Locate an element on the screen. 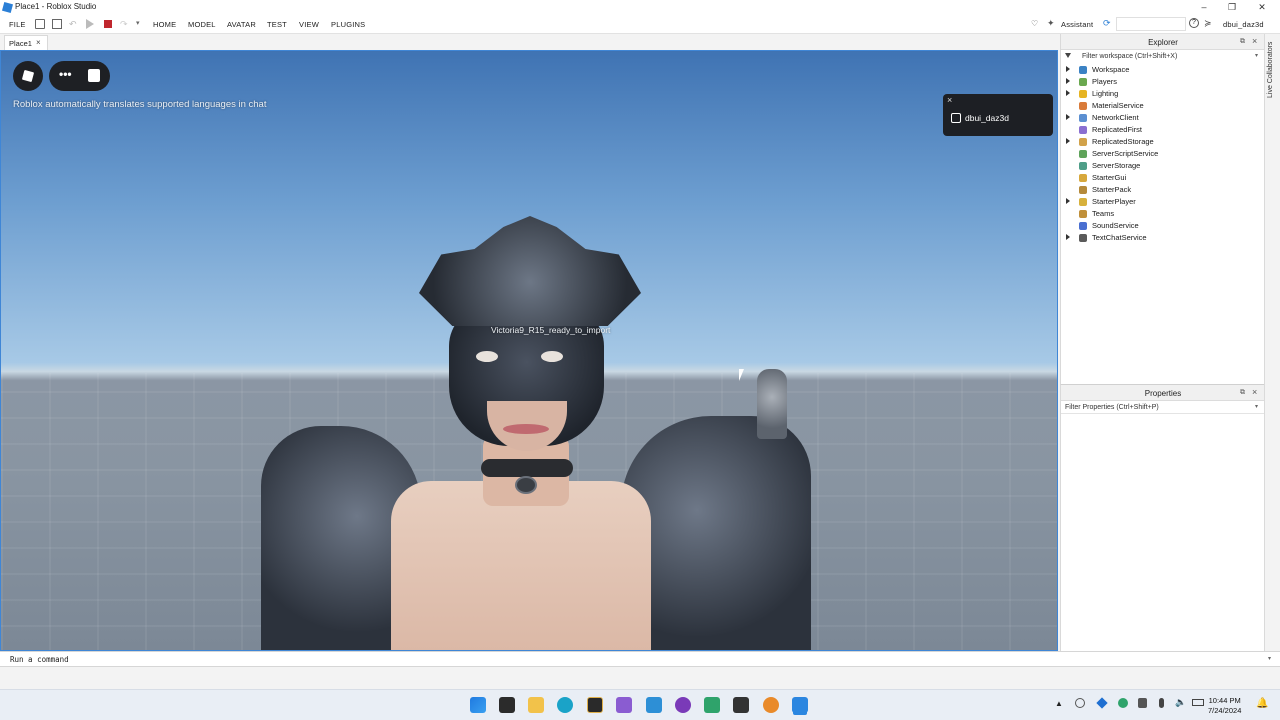  explorer-item-players: Players is located at coordinates (1163, 82).